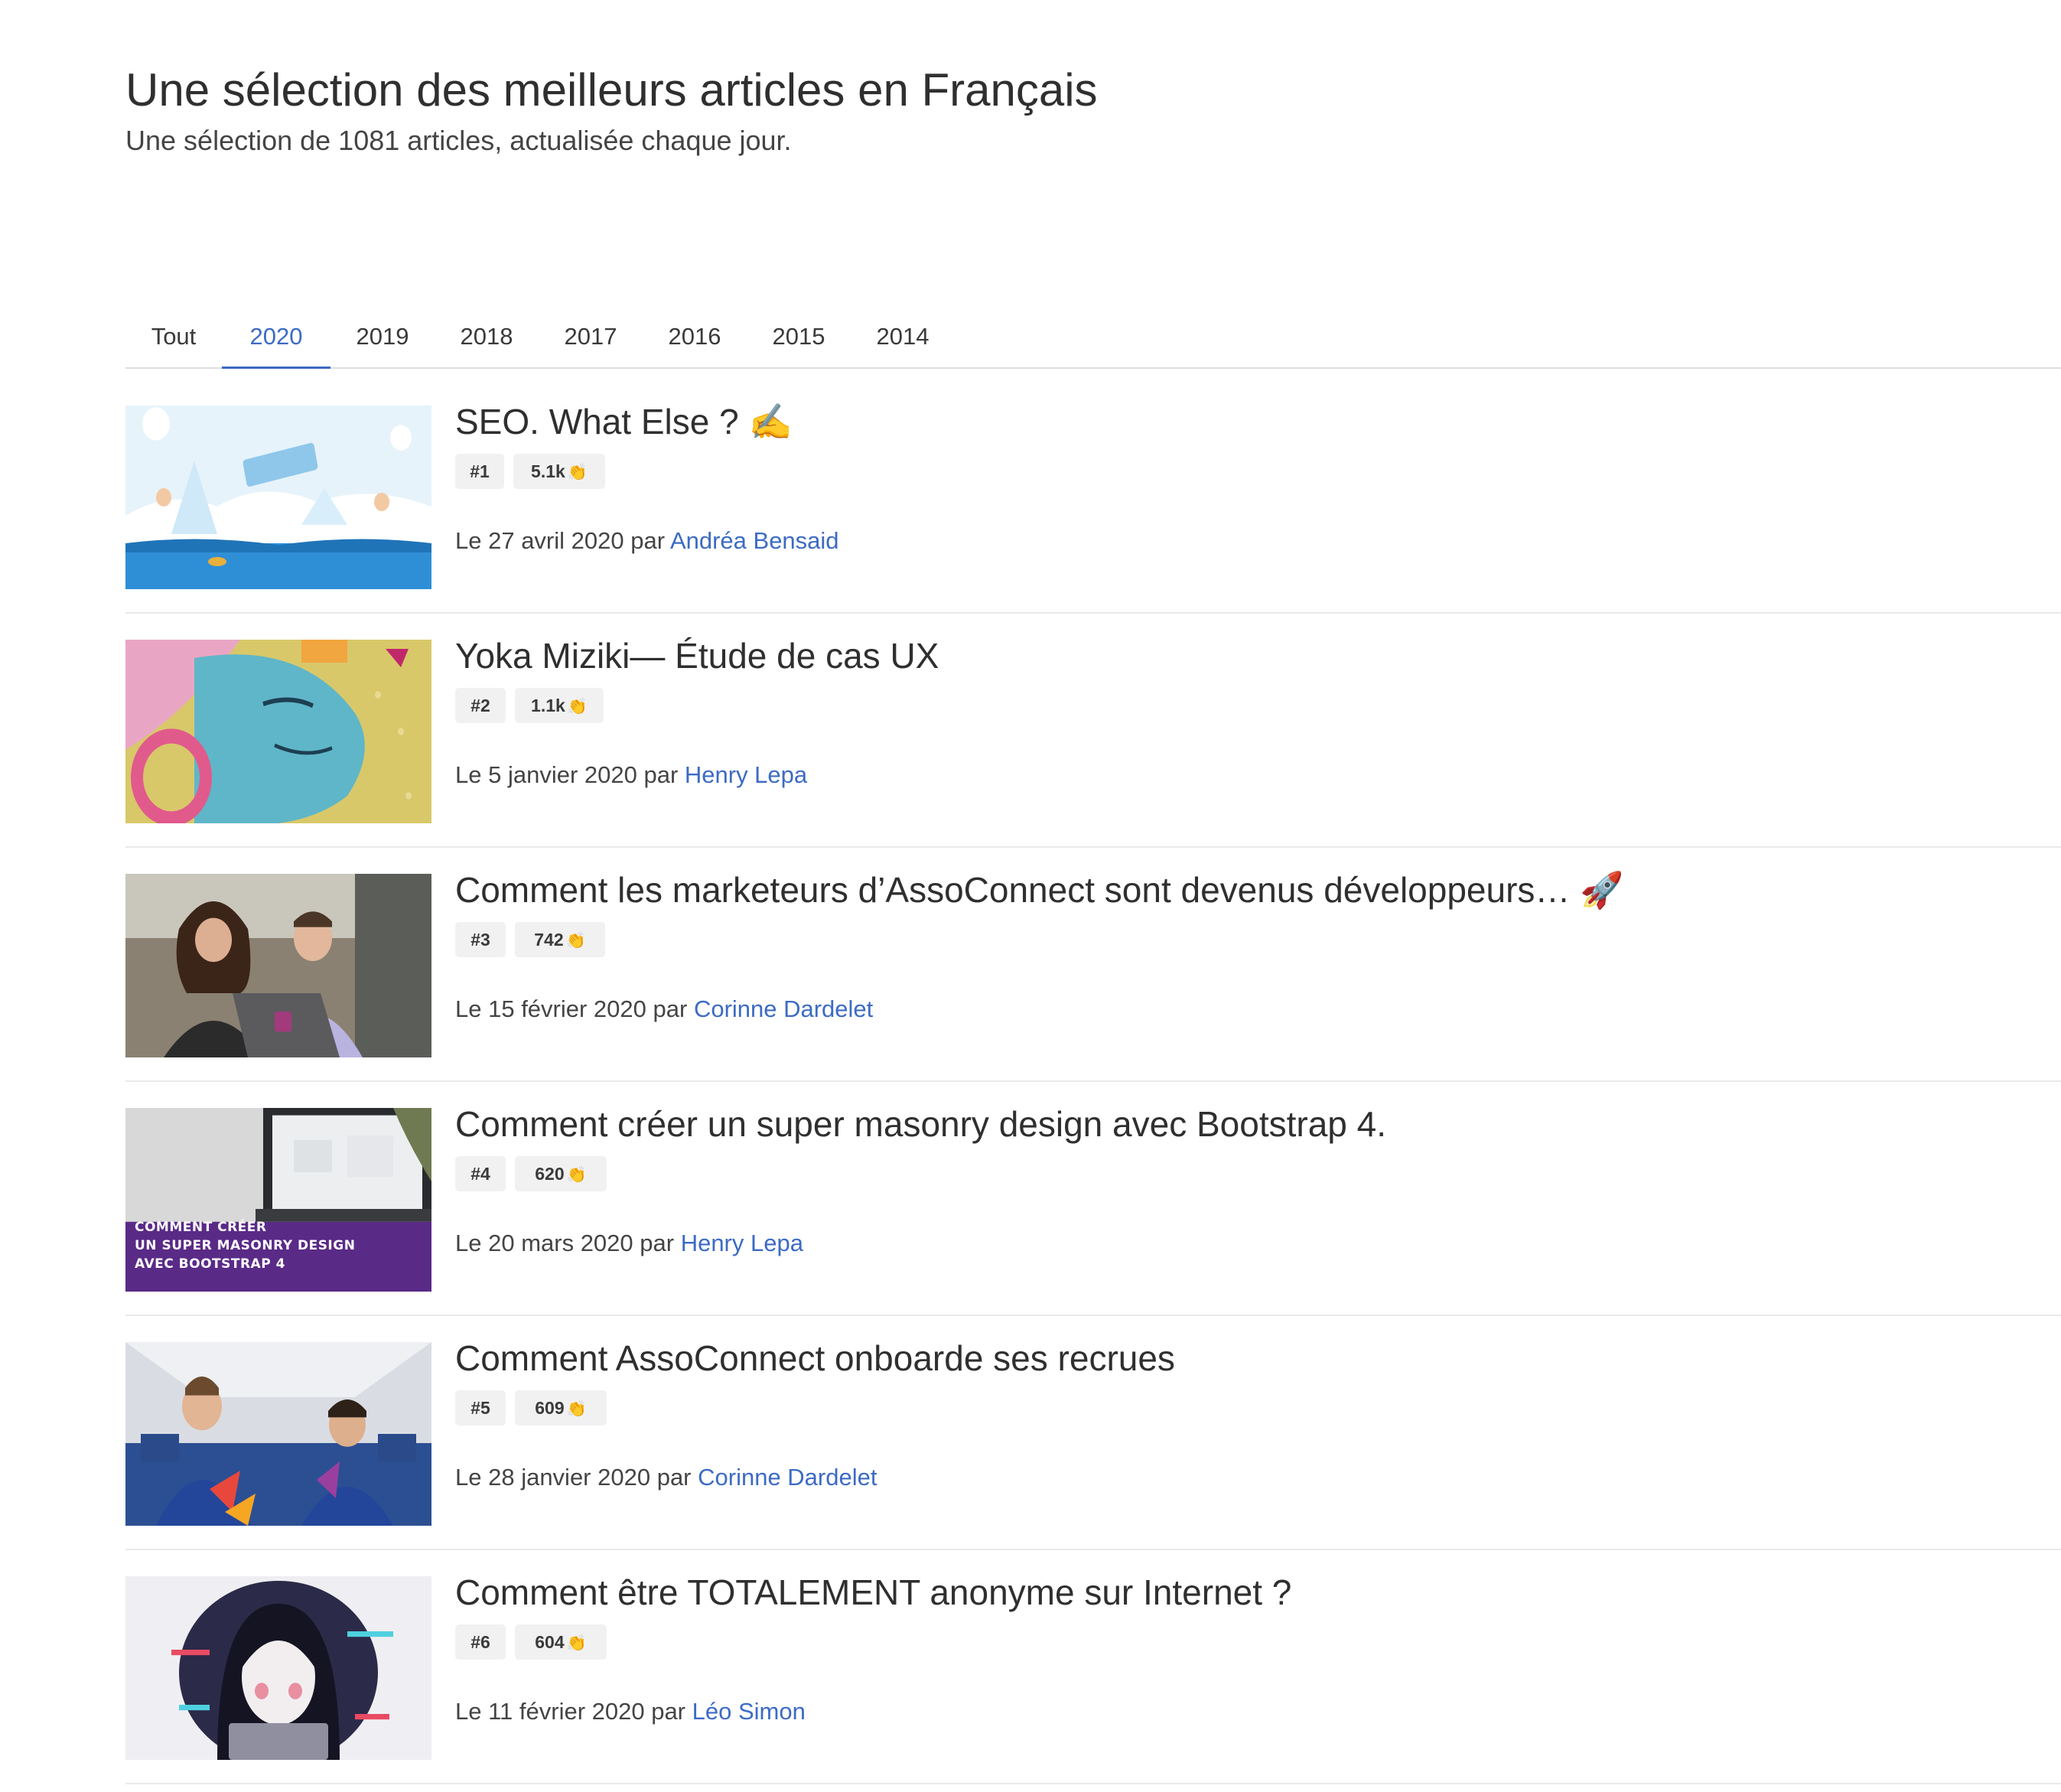  Describe the element at coordinates (815, 1358) in the screenshot. I see `article-title: Comment AssoConnect onboarde ses recrues` at that location.